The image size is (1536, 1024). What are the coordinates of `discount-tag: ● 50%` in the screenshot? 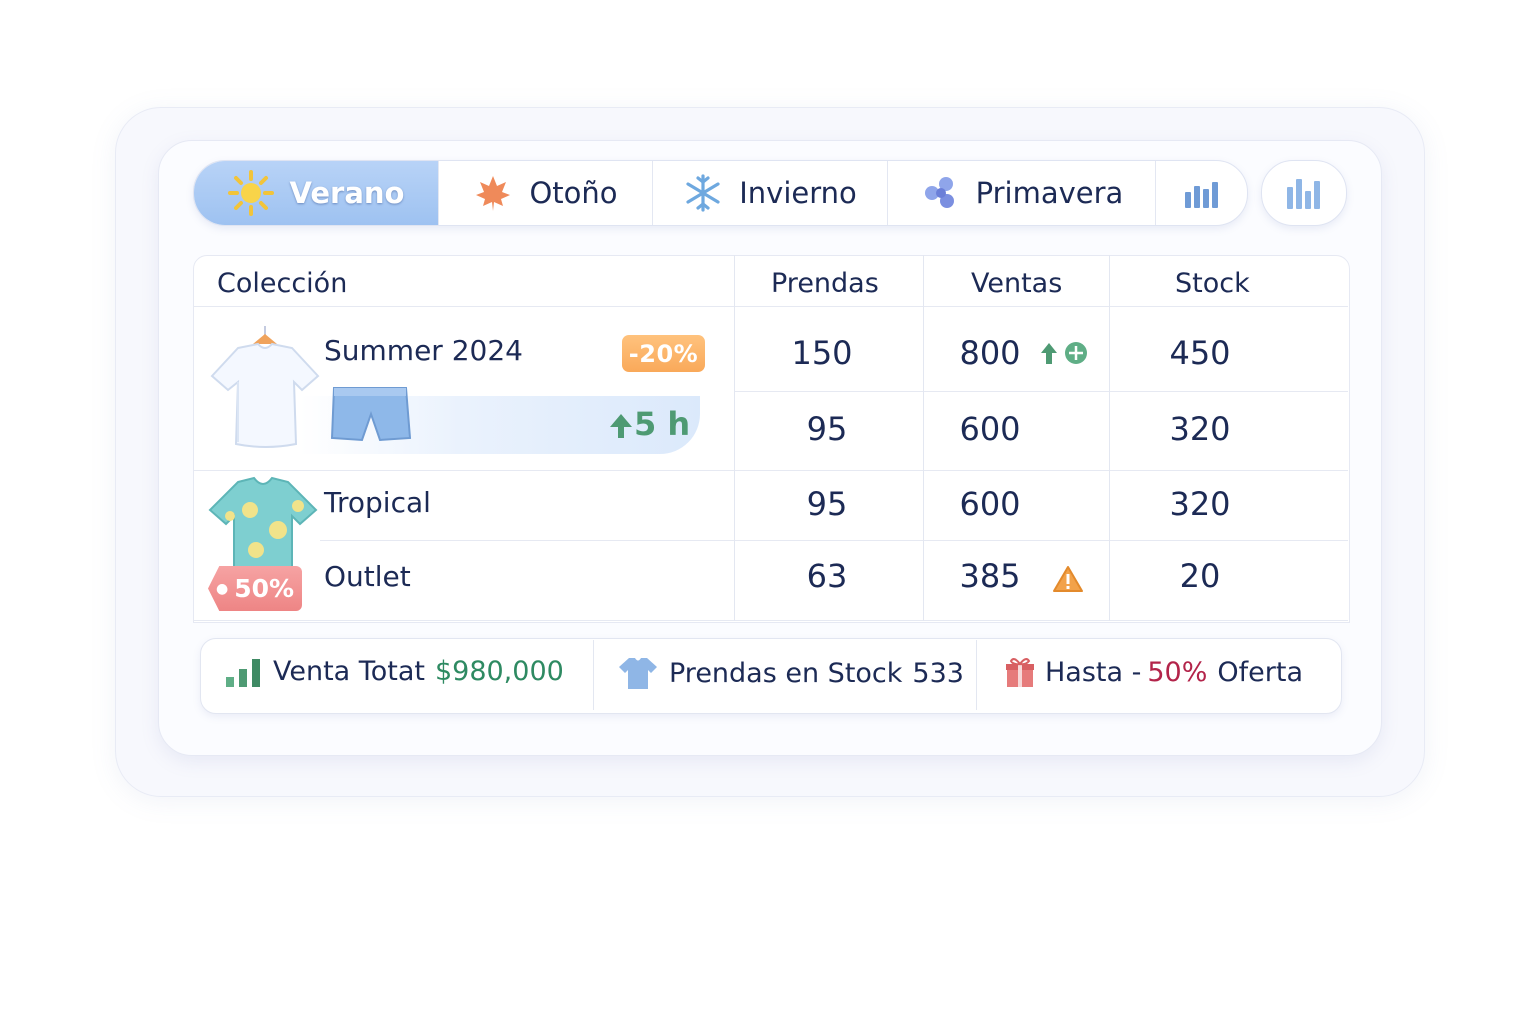 It's located at (255, 588).